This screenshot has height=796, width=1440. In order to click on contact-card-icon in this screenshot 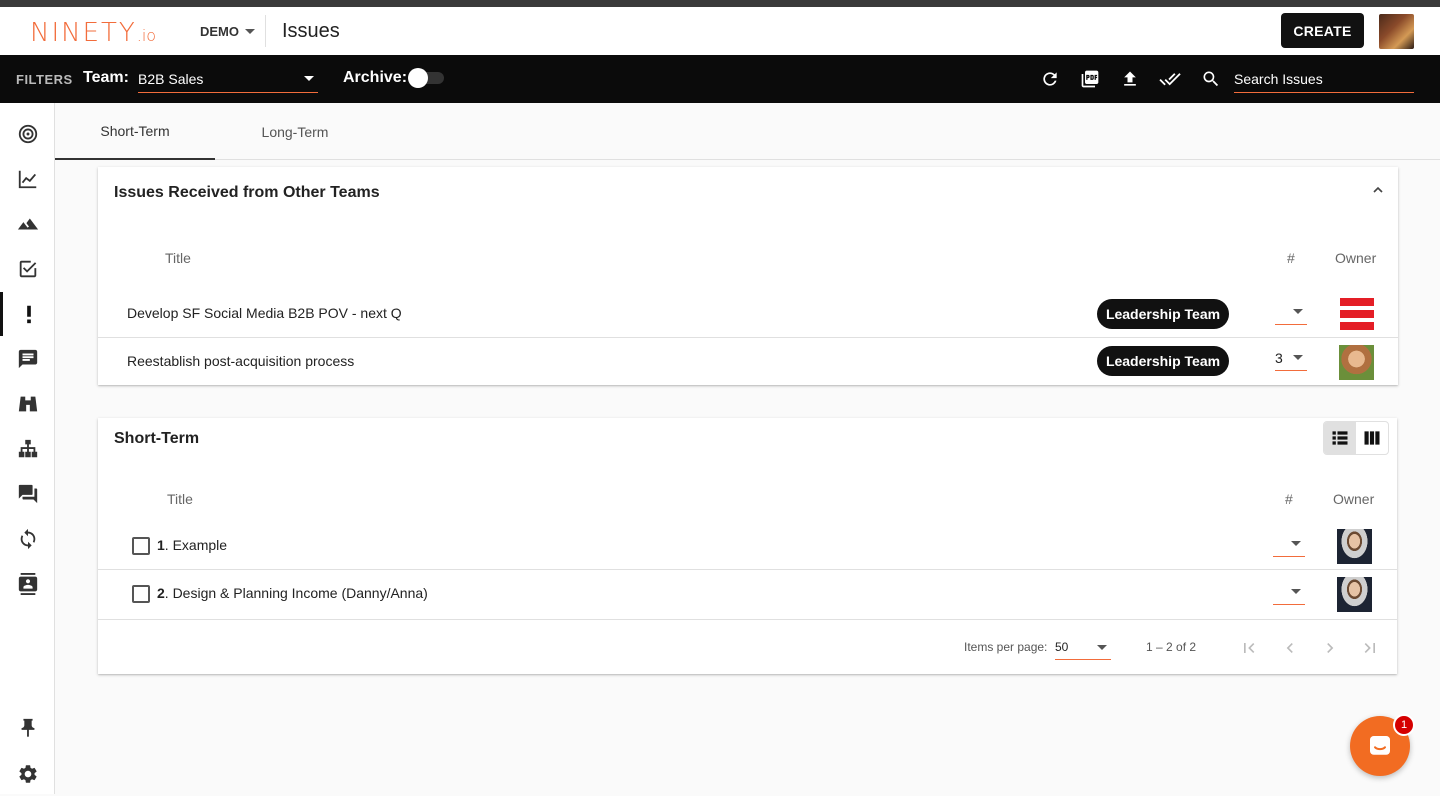, I will do `click(27, 584)`.